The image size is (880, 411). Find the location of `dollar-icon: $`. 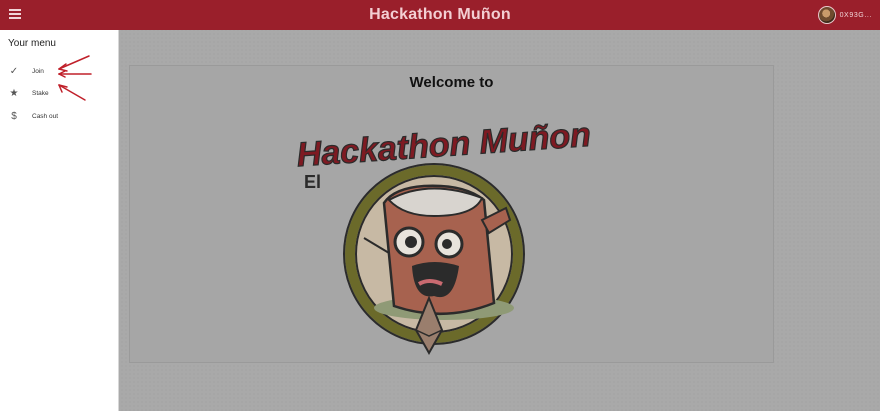

dollar-icon: $ is located at coordinates (14, 116).